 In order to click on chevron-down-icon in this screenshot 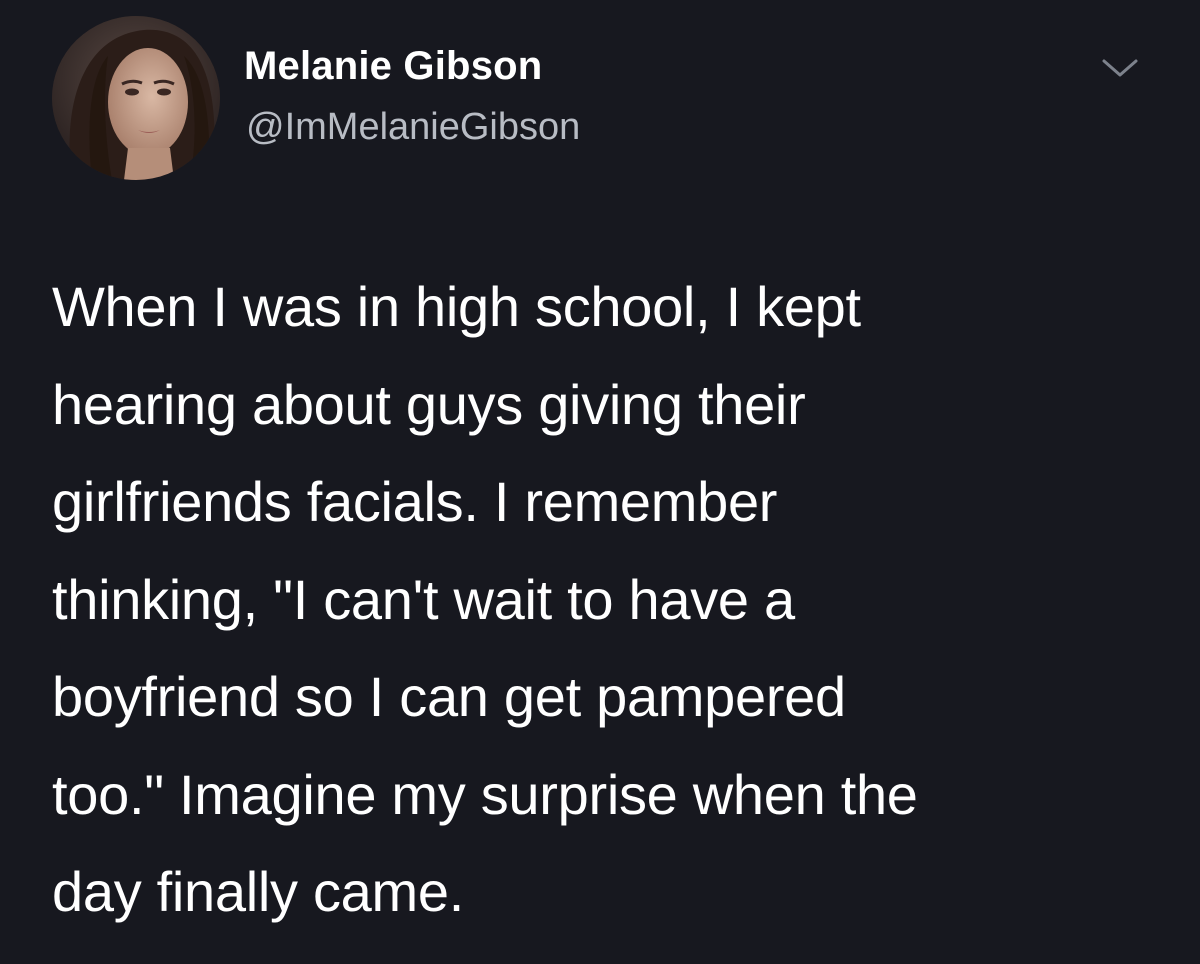, I will do `click(1120, 68)`.